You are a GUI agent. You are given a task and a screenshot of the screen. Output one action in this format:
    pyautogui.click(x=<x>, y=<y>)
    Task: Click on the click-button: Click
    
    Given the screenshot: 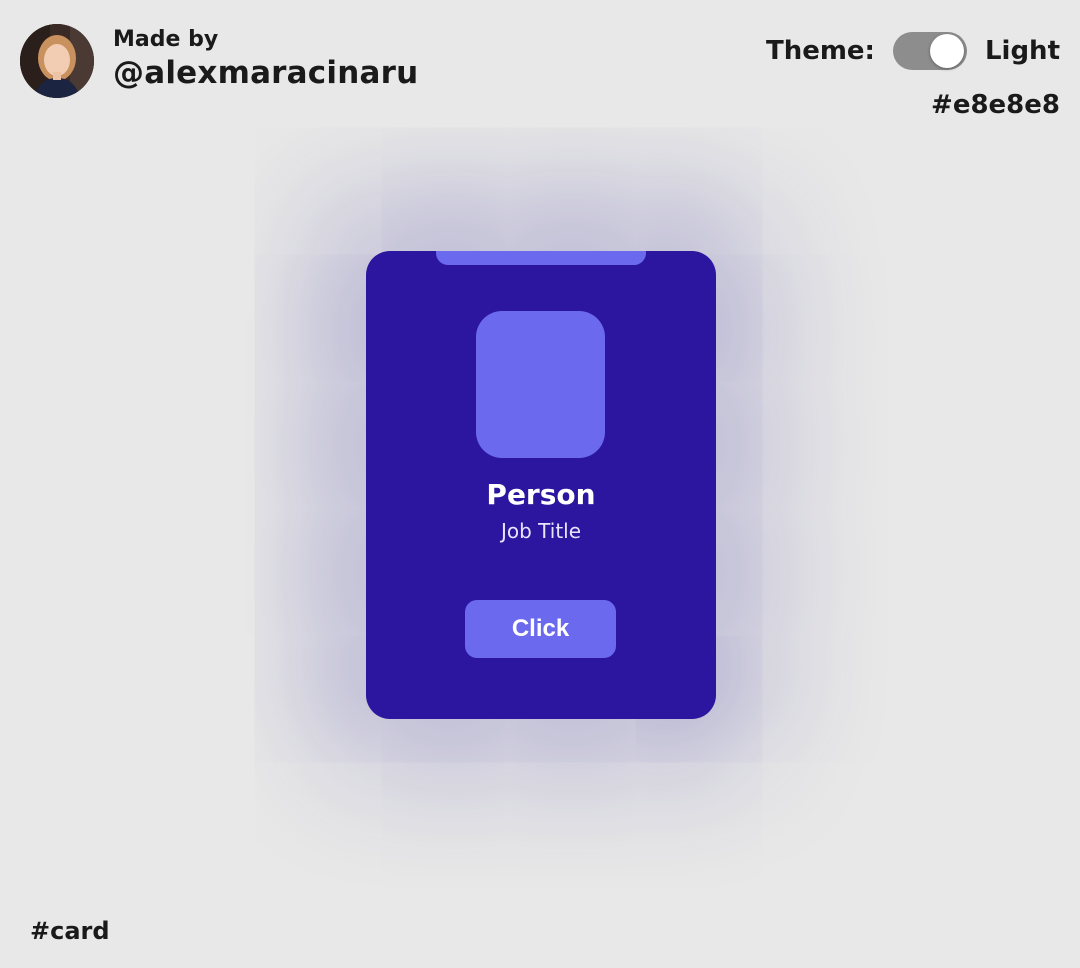 What is the action you would take?
    pyautogui.click(x=540, y=629)
    